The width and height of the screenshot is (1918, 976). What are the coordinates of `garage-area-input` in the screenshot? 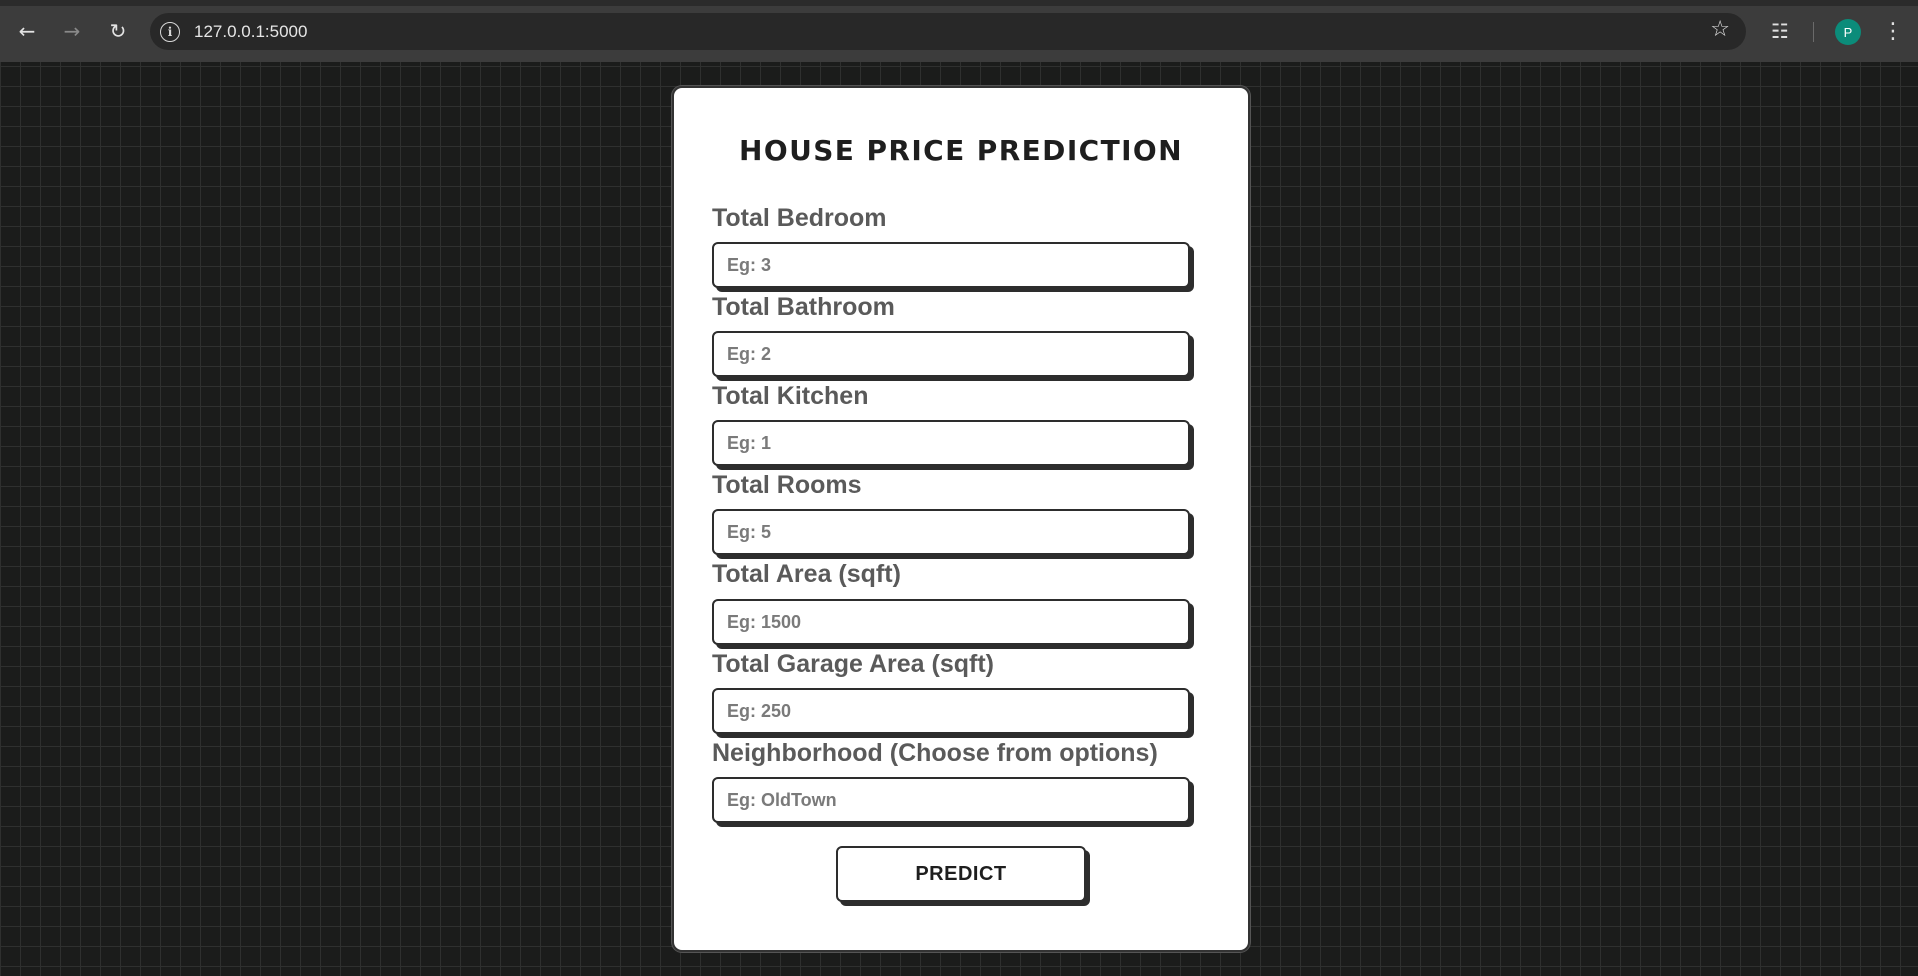 It's located at (951, 711).